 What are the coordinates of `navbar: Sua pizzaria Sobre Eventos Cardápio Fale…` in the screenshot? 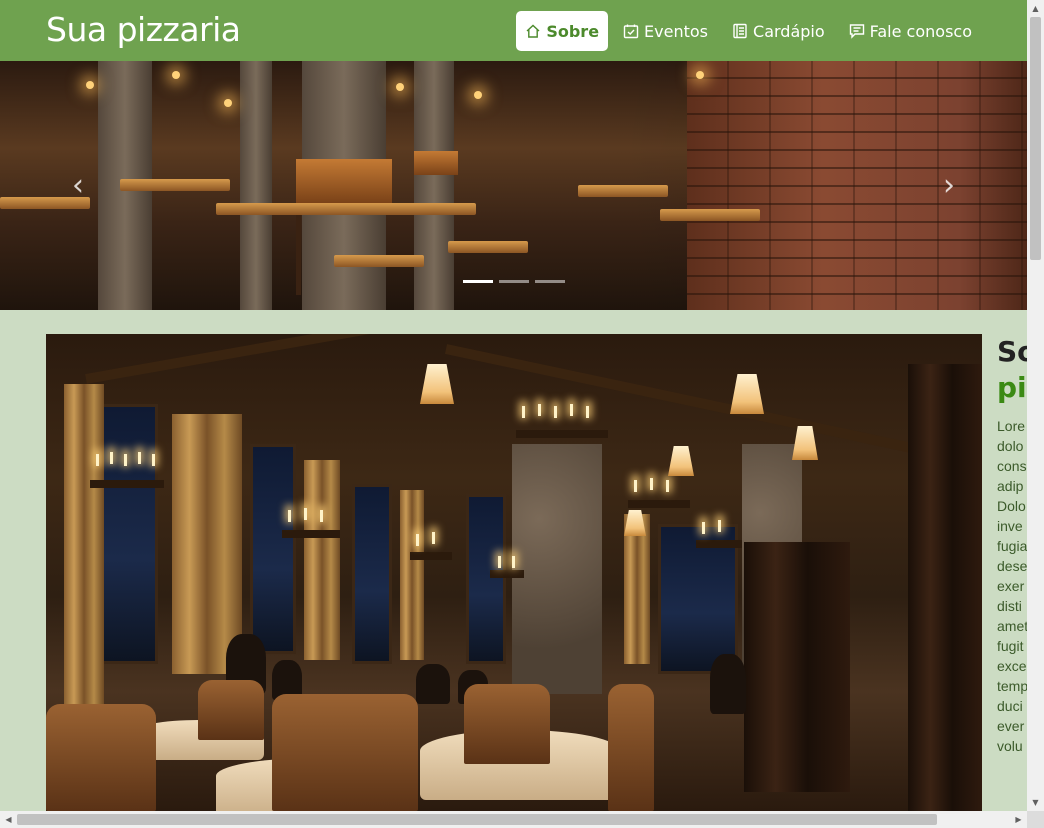 It's located at (513, 30).